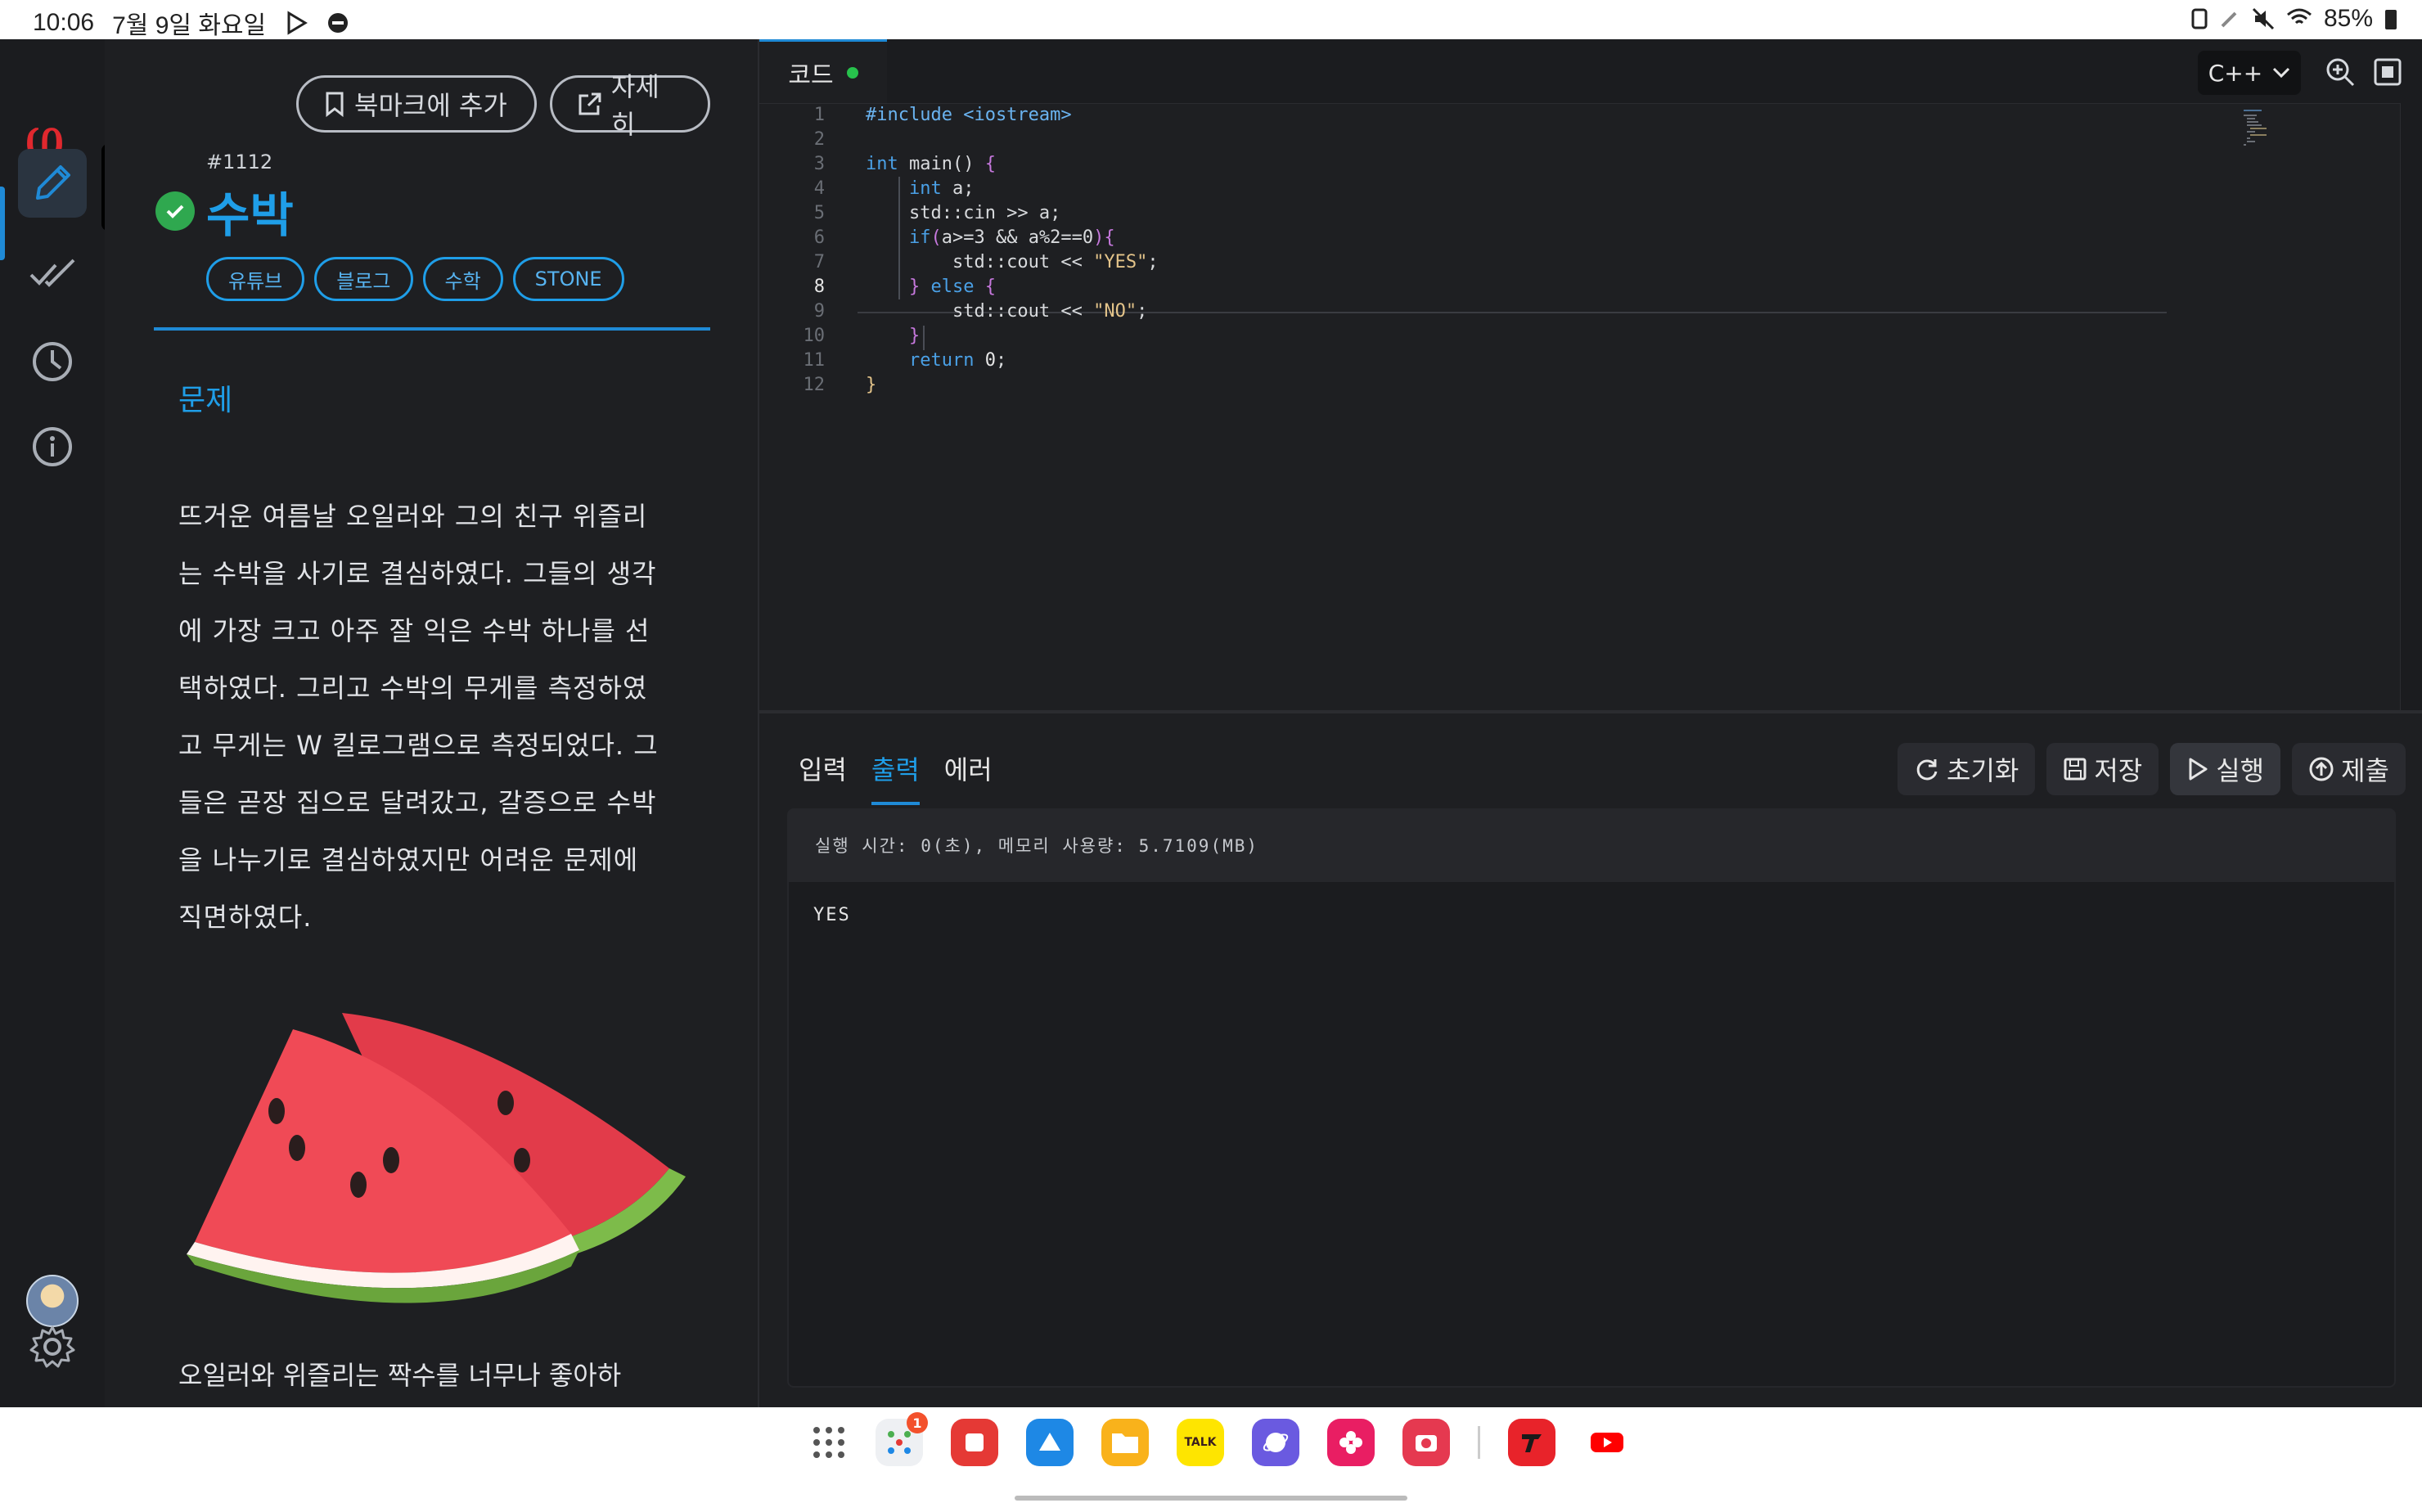  Describe the element at coordinates (417, 803) in the screenshot. I see `description-line: 들은 곧장 집으로 달려갔고, 갈증으로 수박` at that location.